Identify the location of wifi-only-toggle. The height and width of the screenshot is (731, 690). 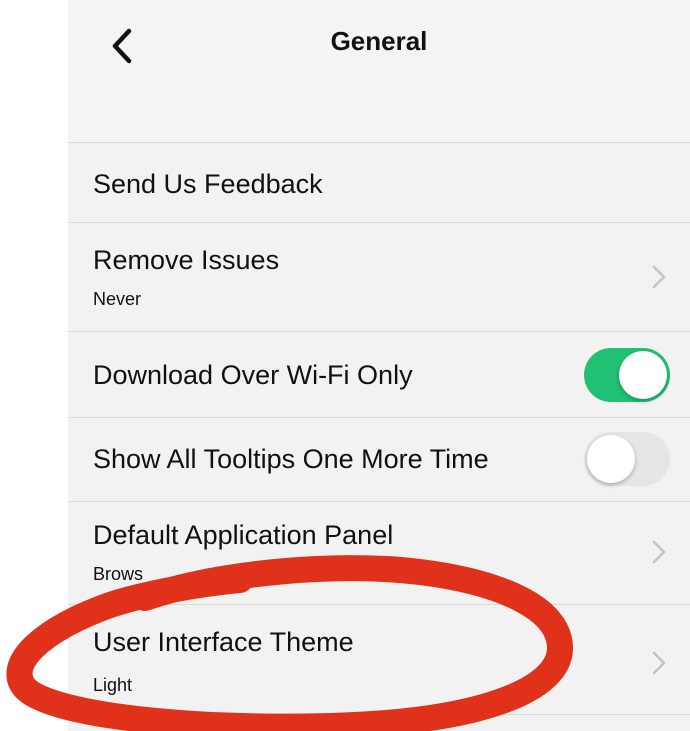
(627, 375).